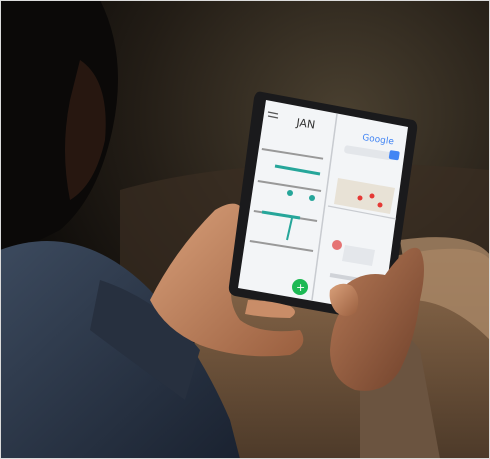 The height and width of the screenshot is (459, 490). I want to click on fab-plus-icon: +, so click(300, 287).